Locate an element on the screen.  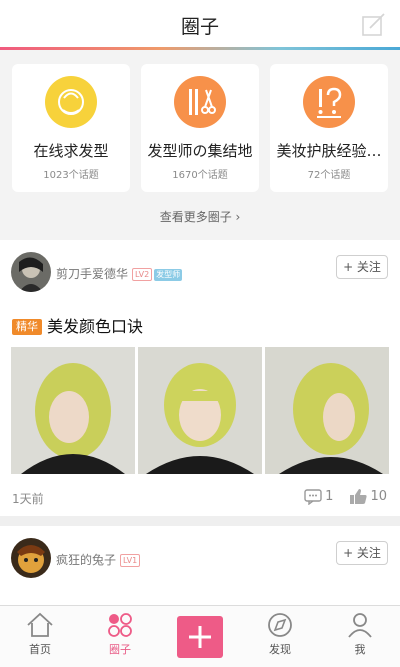
tab-label: 圈子 is located at coordinates (120, 649).